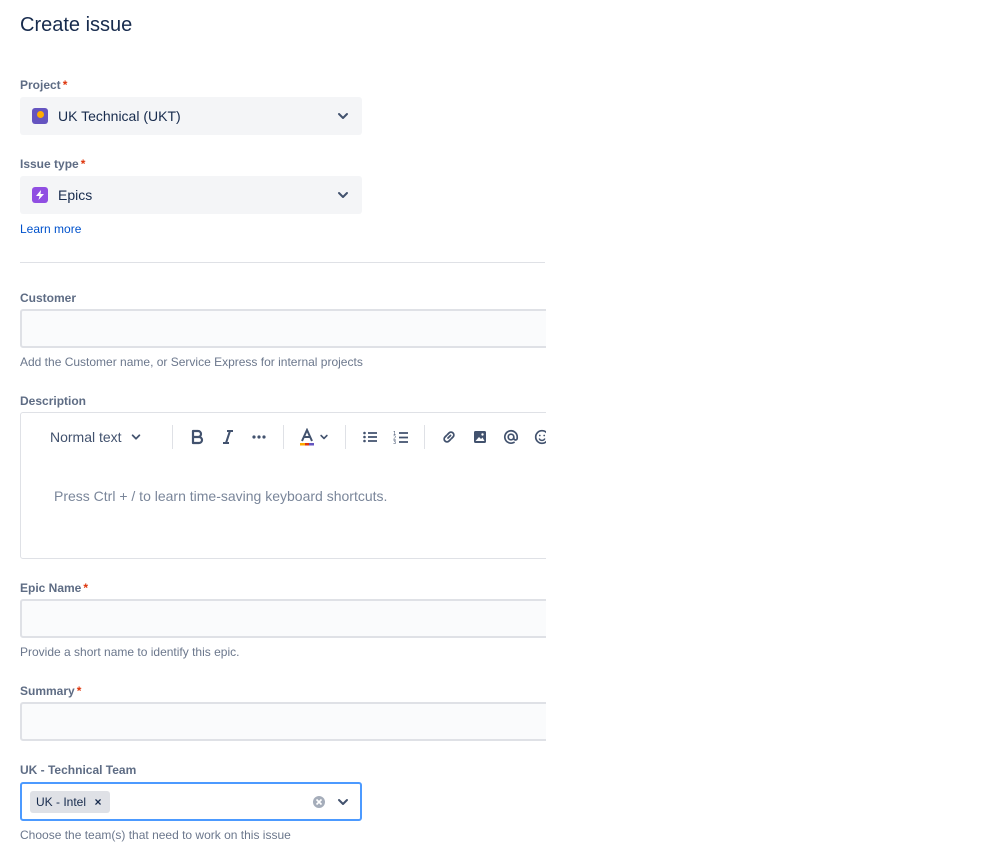  What do you see at coordinates (78, 770) in the screenshot?
I see `team-label: UK - Technical Team` at bounding box center [78, 770].